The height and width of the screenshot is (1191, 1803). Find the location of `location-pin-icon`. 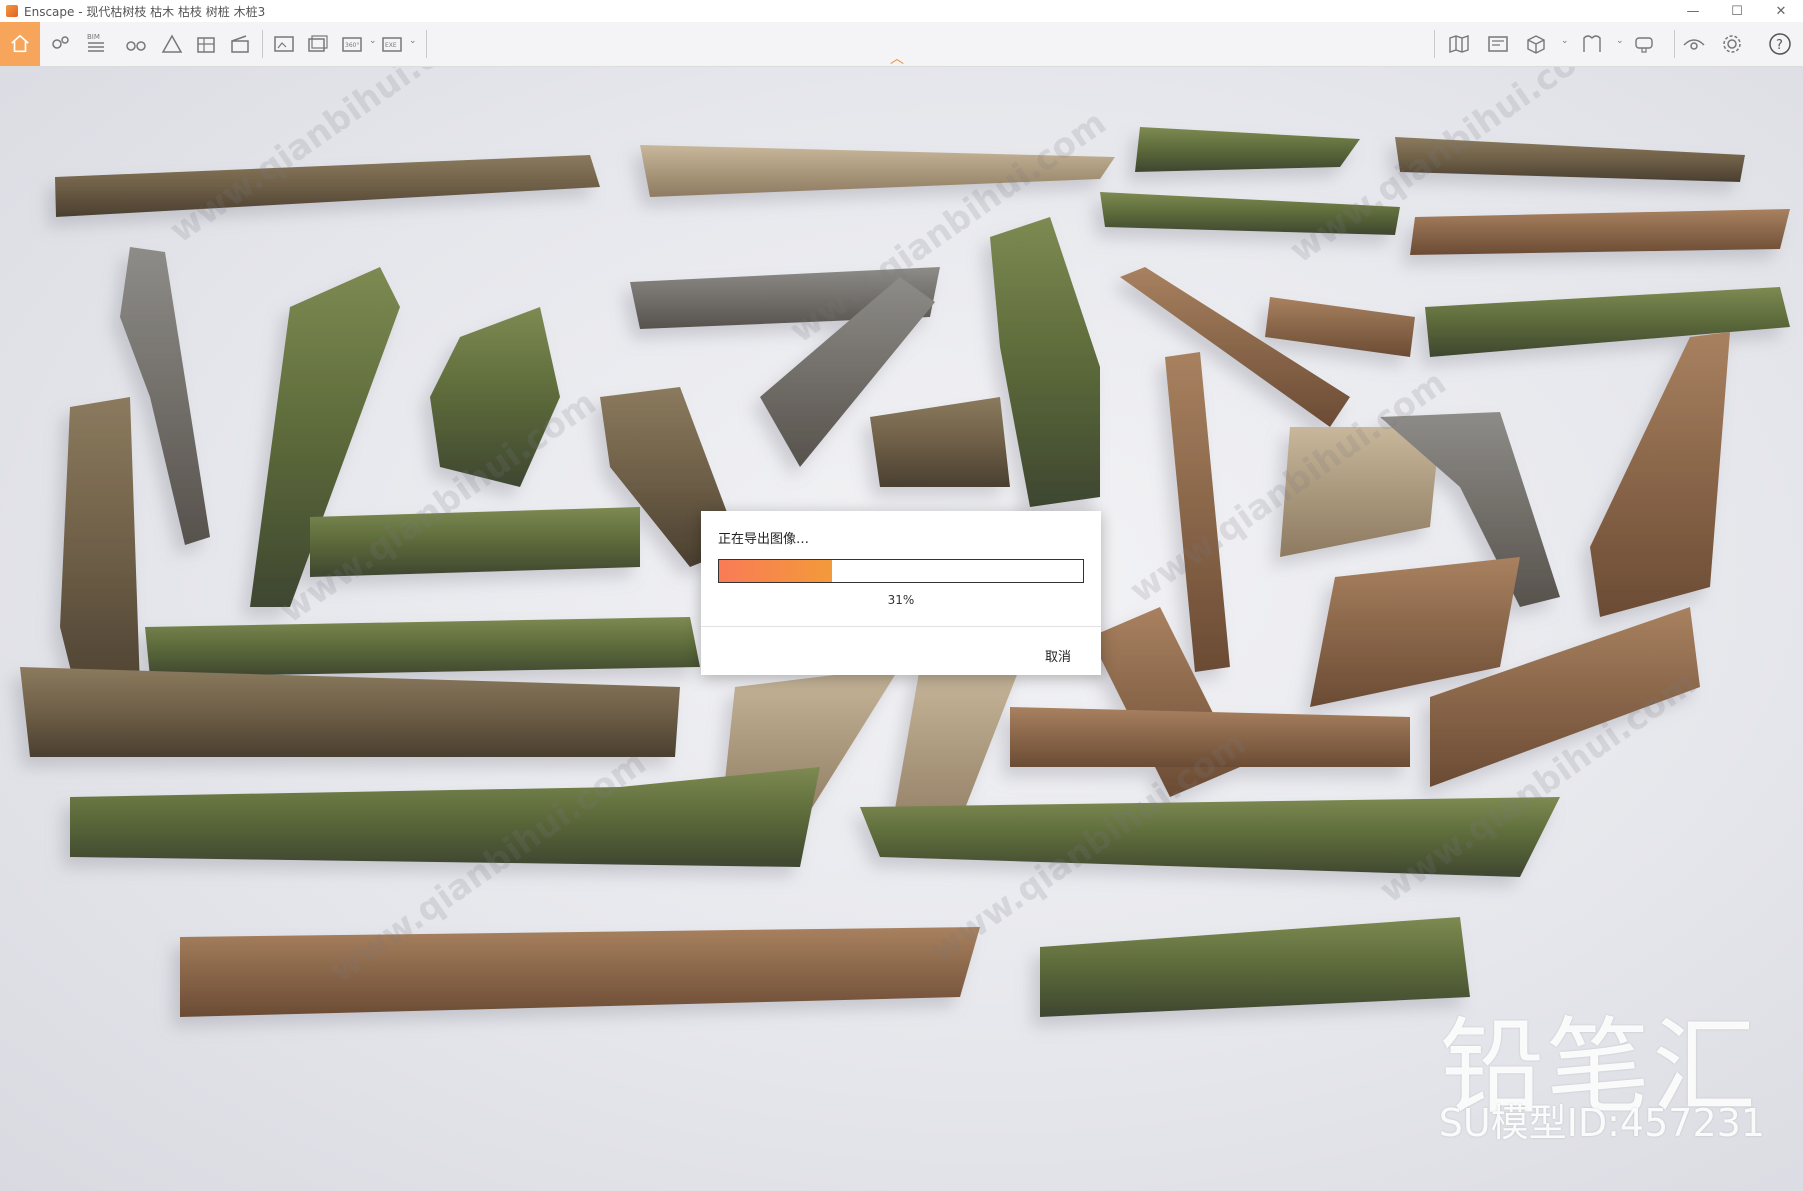

location-pin-icon is located at coordinates (60, 42).